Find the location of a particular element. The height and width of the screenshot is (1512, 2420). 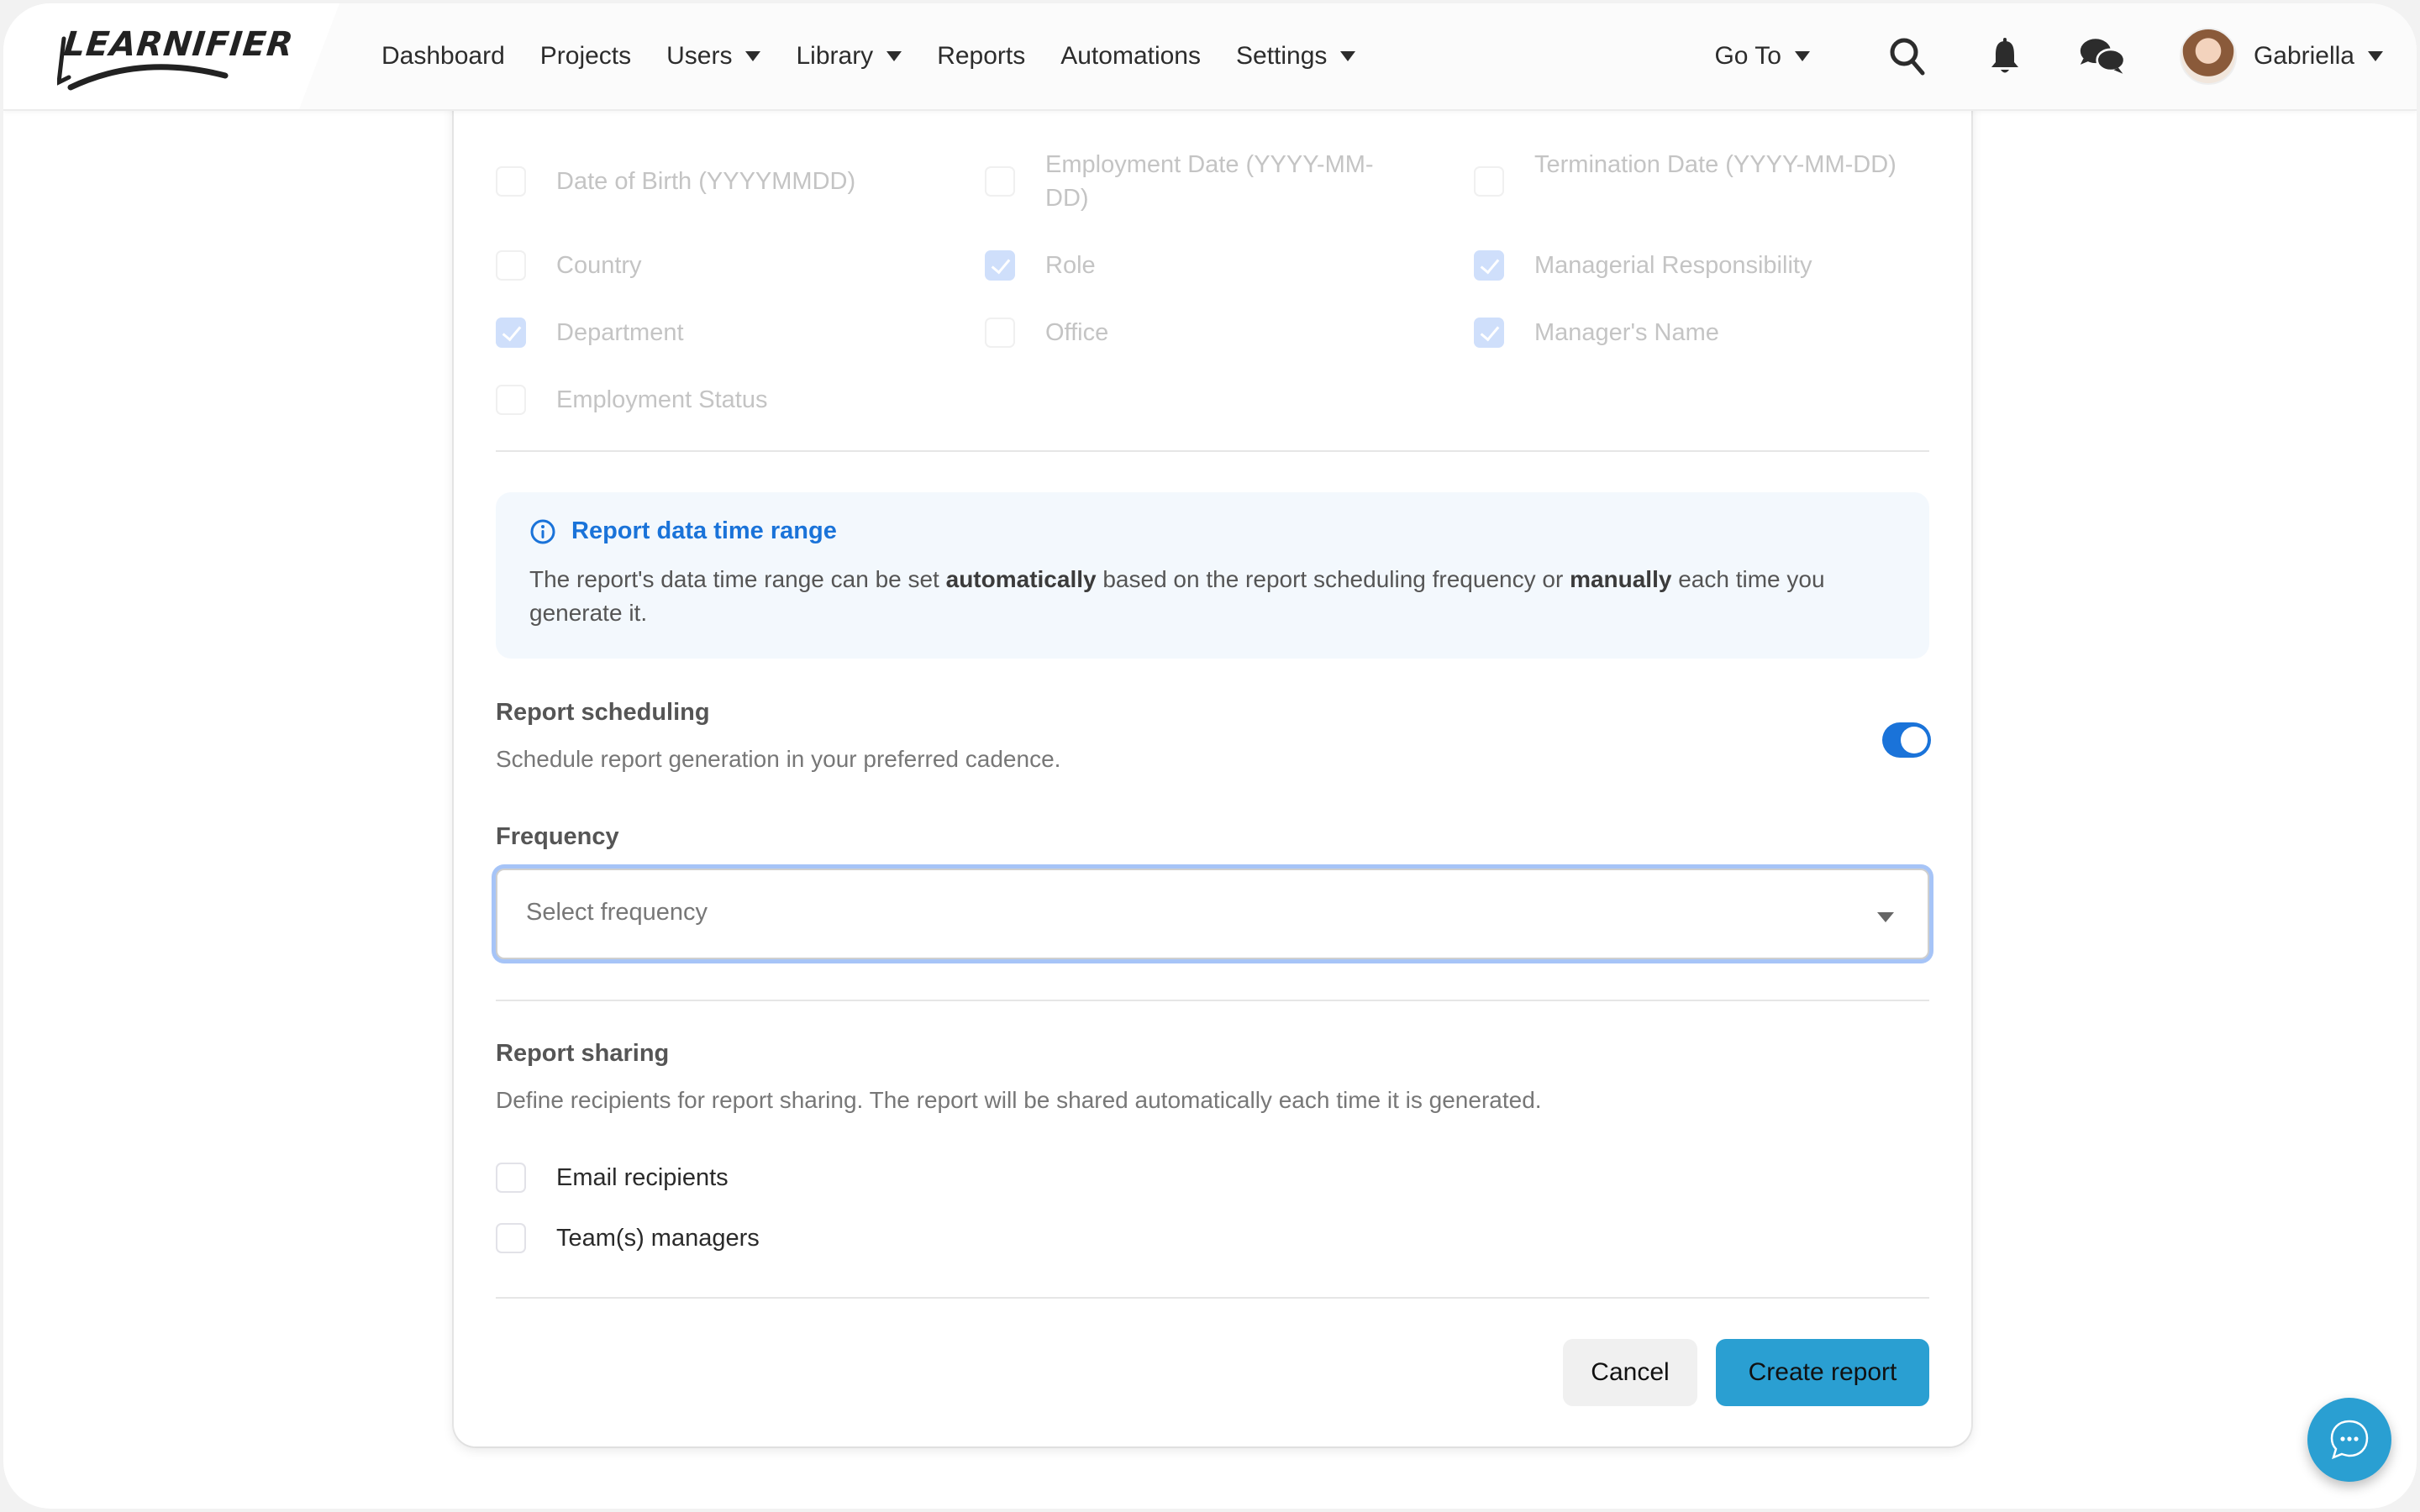

info-icon is located at coordinates (542, 531).